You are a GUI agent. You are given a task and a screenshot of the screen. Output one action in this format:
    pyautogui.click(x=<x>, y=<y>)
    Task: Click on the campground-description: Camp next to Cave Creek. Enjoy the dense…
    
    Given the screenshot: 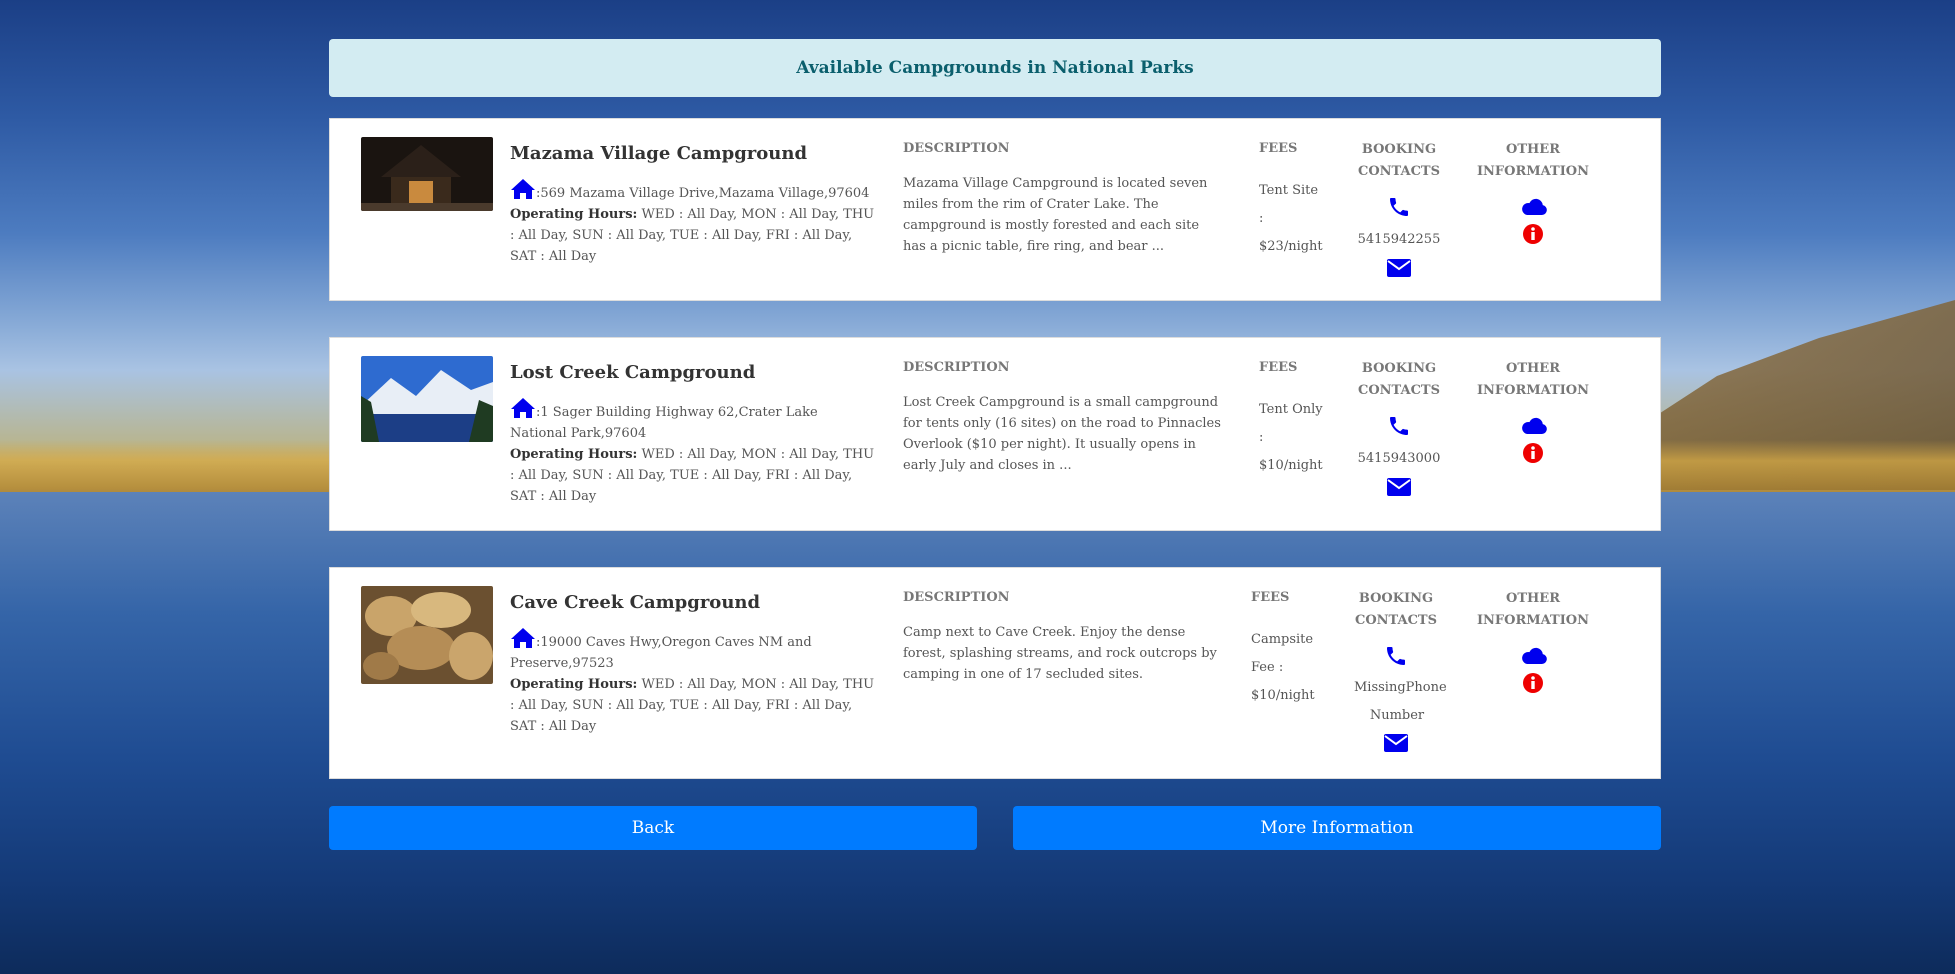 What is the action you would take?
    pyautogui.click(x=1060, y=653)
    